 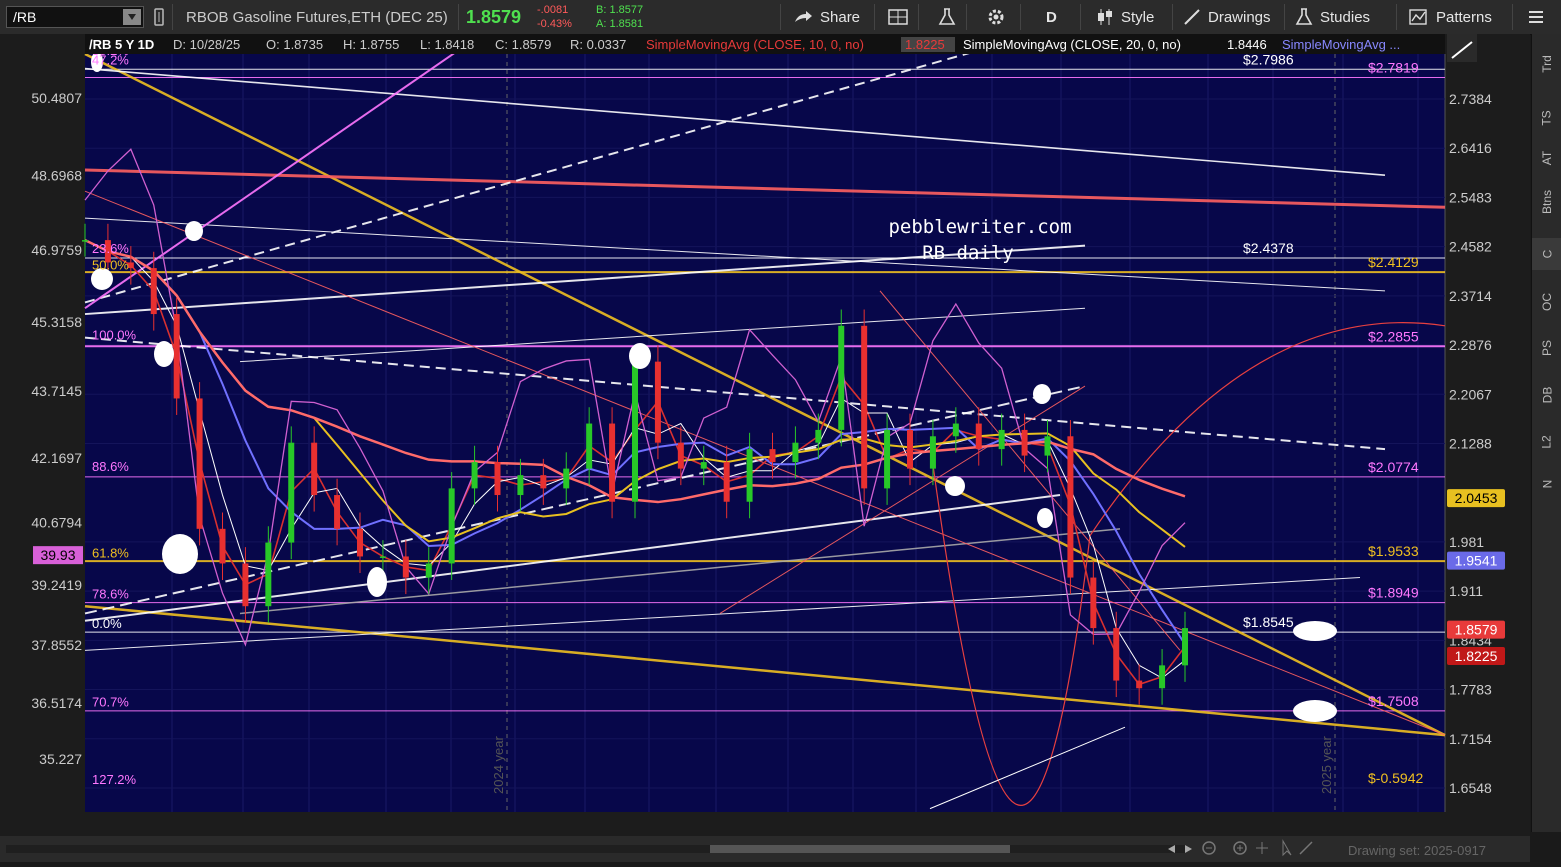 I want to click on fib-pct-label: 47.2%, so click(x=110, y=60).